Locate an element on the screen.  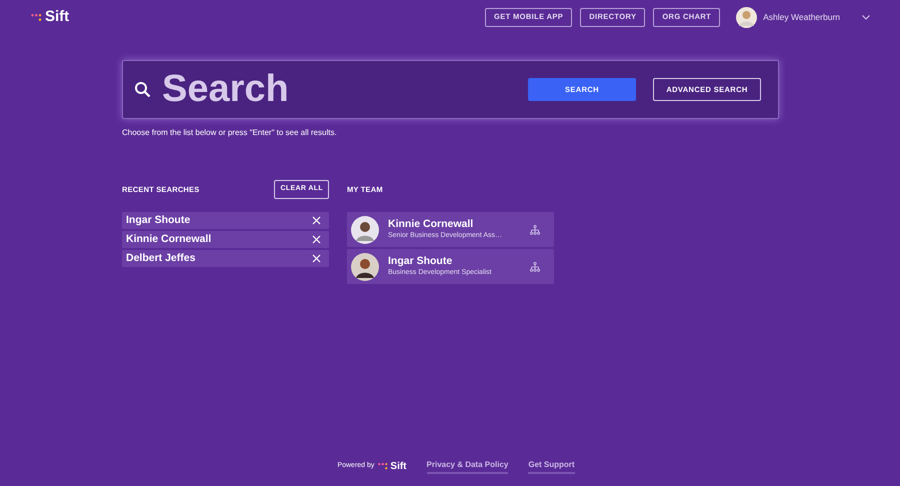
recent-search-item: Ingar Shoute is located at coordinates (225, 220).